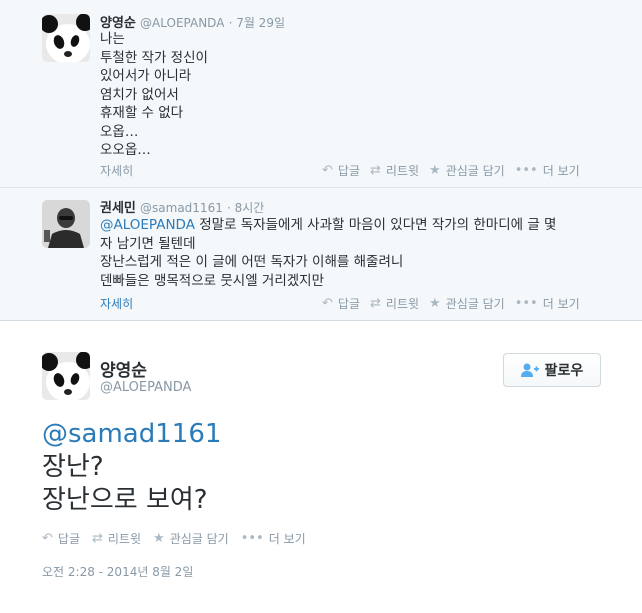 Image resolution: width=642 pixels, height=613 pixels. What do you see at coordinates (564, 371) in the screenshot?
I see `follow-label: 팔로우` at bounding box center [564, 371].